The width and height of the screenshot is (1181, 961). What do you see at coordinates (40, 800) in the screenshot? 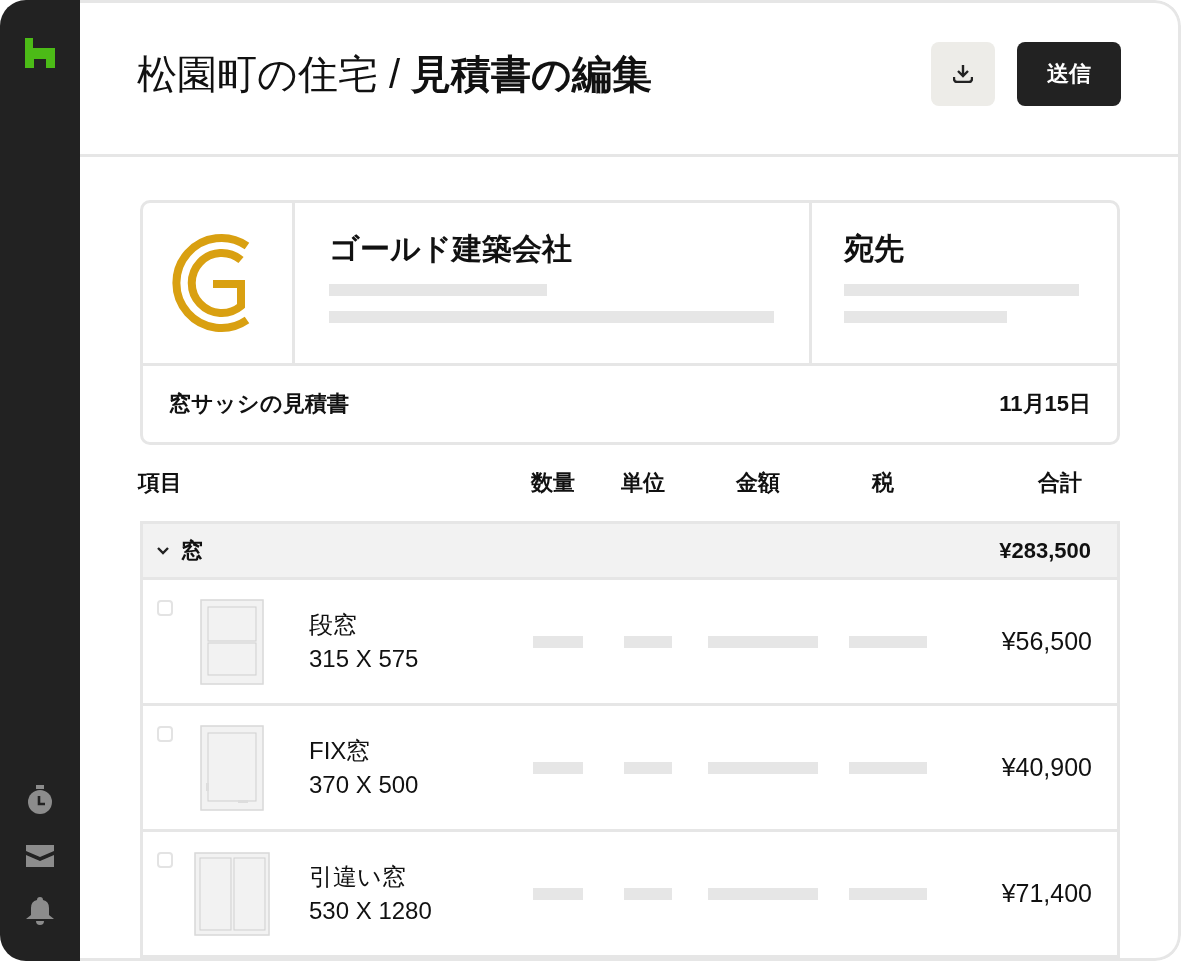
I see `stopwatch-icon` at bounding box center [40, 800].